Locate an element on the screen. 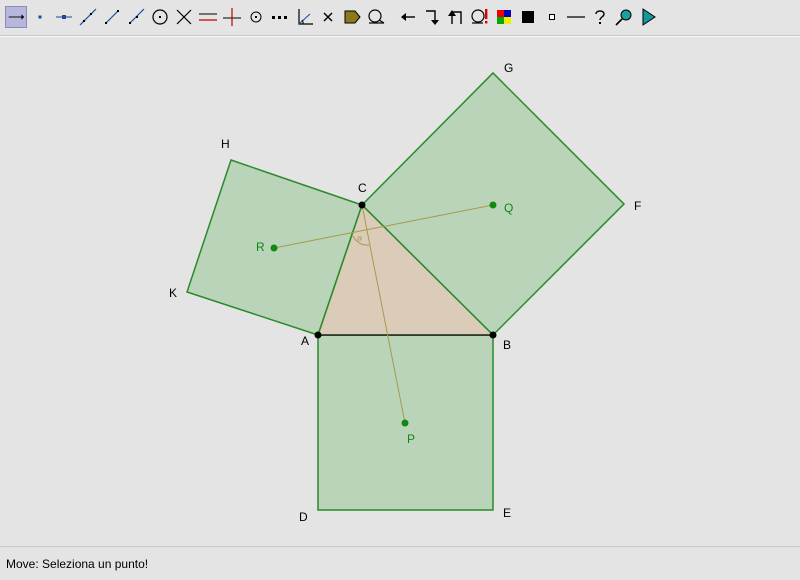 The height and width of the screenshot is (580, 800). point-icon is located at coordinates (40, 17).